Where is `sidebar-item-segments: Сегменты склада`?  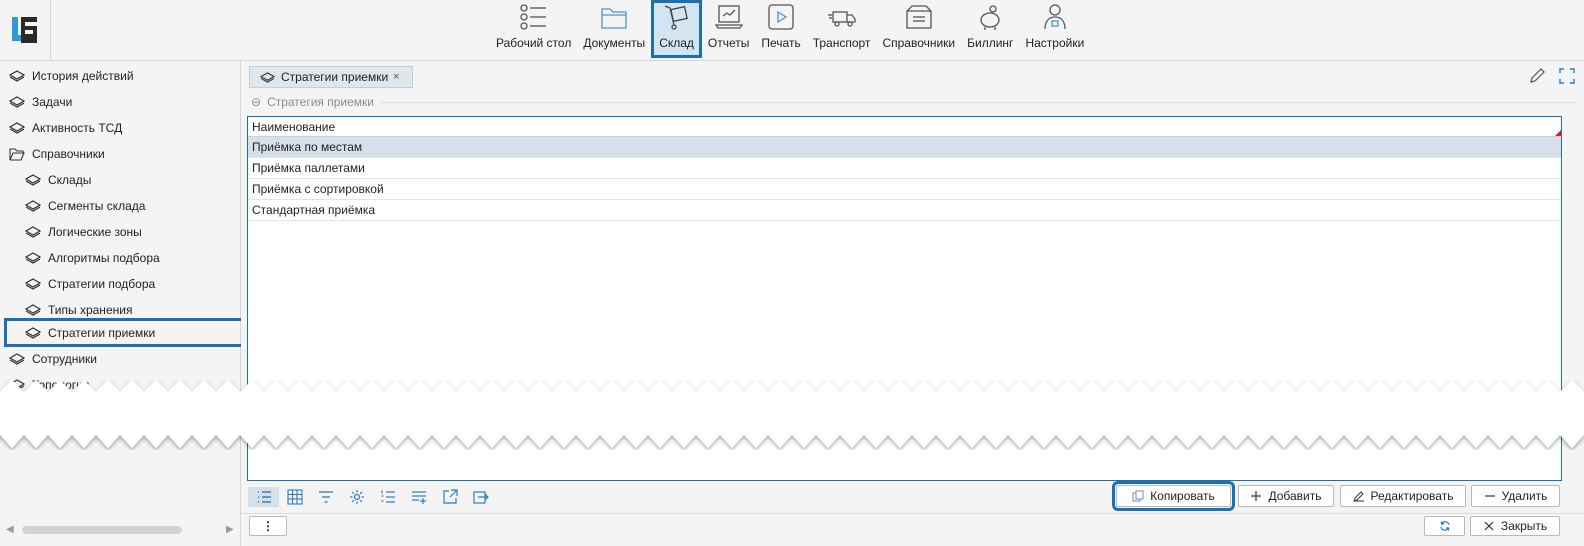 sidebar-item-segments: Сегменты склада is located at coordinates (85, 206).